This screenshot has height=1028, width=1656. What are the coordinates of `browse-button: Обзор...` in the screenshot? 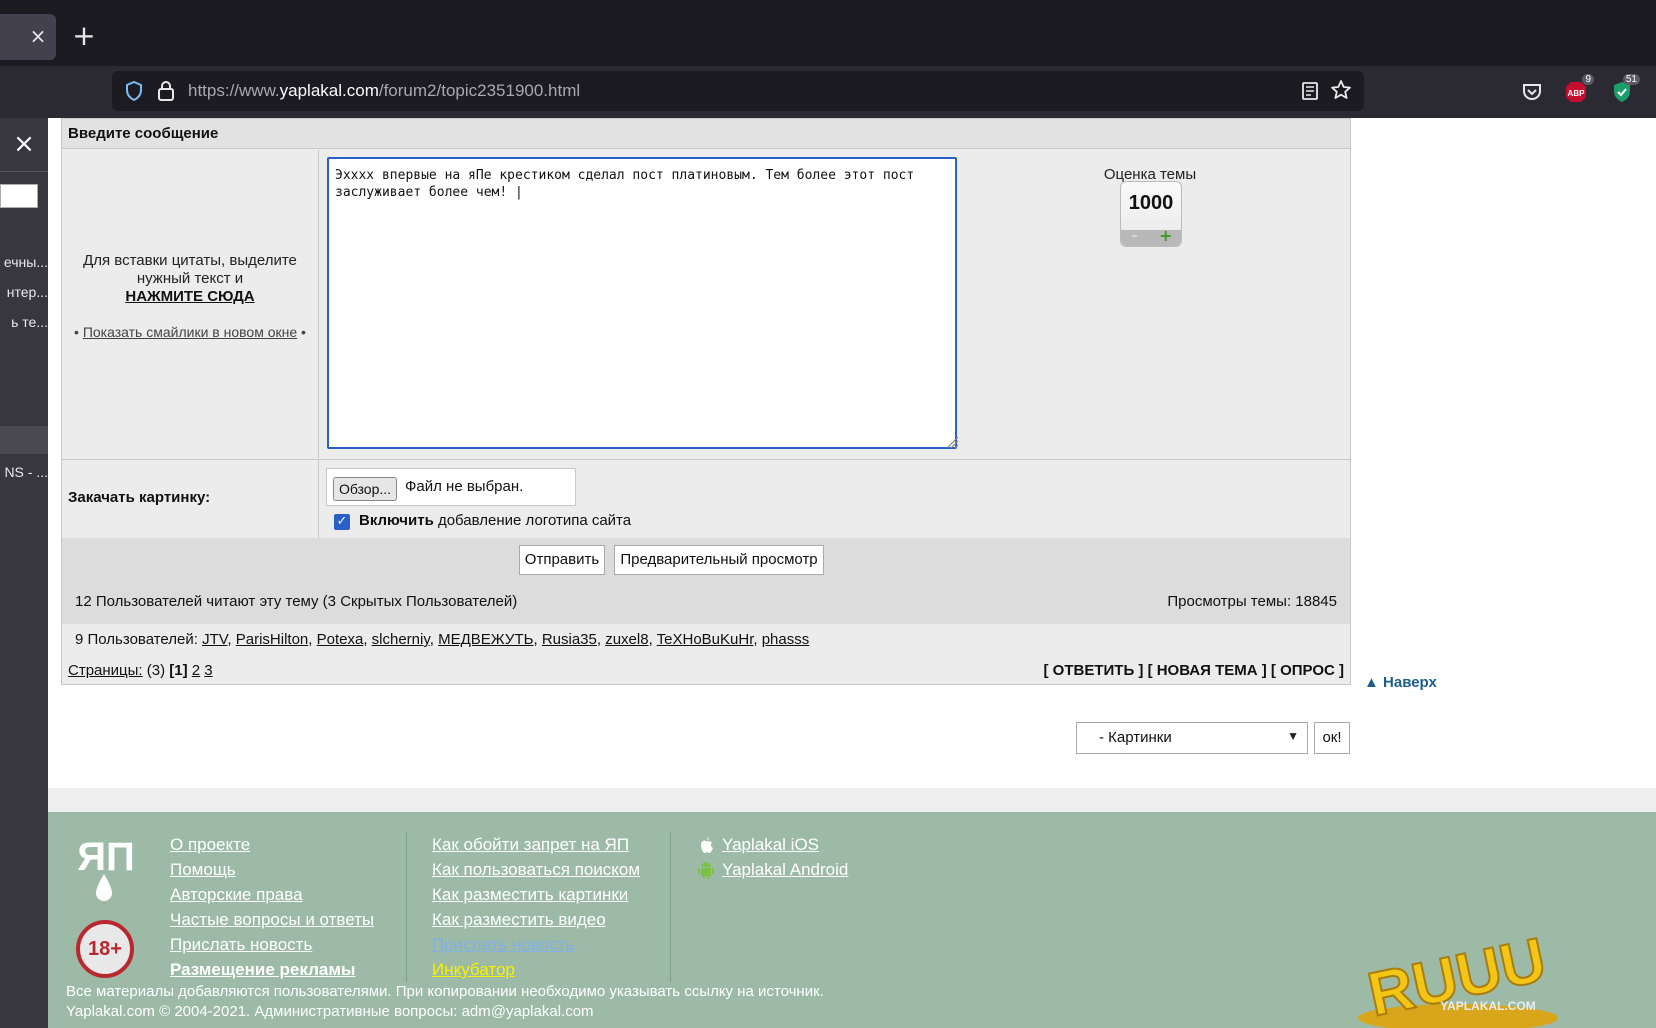 It's located at (365, 489).